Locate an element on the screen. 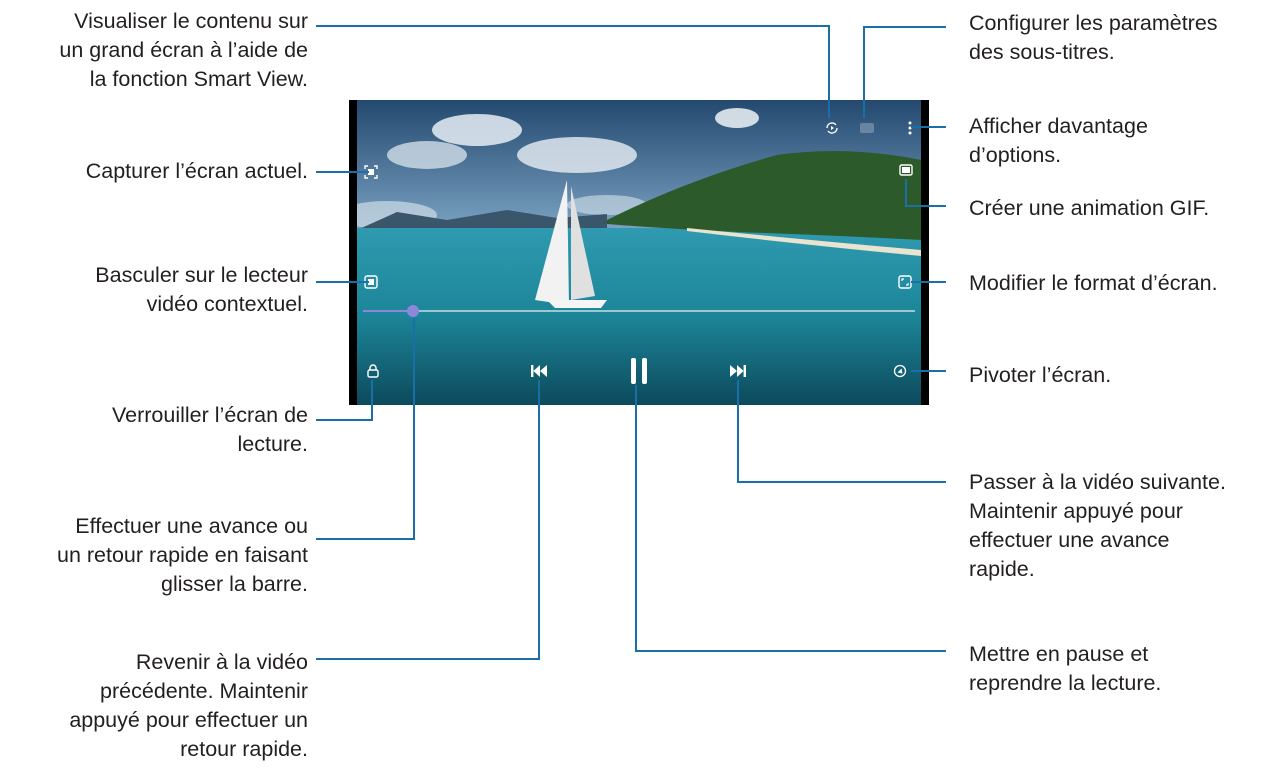 The height and width of the screenshot is (769, 1277). capture-icon is located at coordinates (371, 172).